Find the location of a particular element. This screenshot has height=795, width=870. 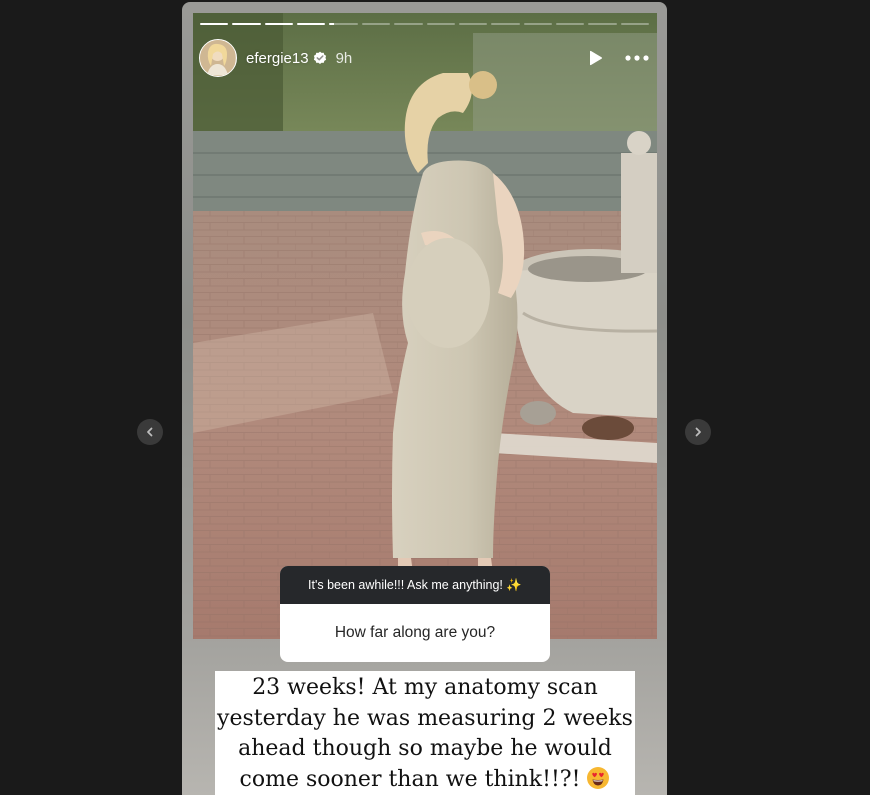

play-icon is located at coordinates (596, 58).